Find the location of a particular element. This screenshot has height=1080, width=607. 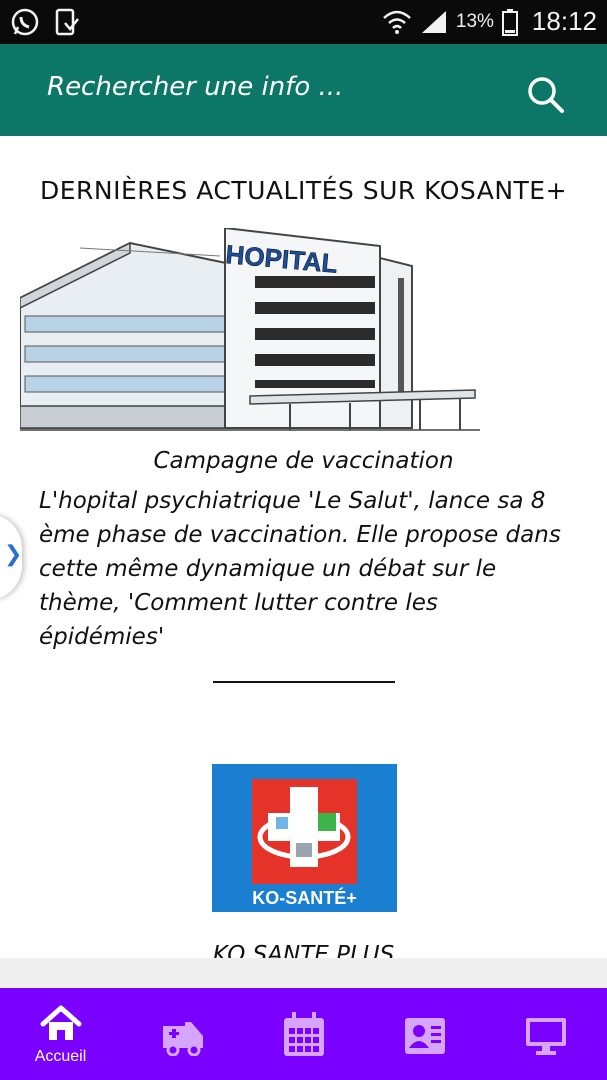

whatsapp-icon is located at coordinates (25, 22).